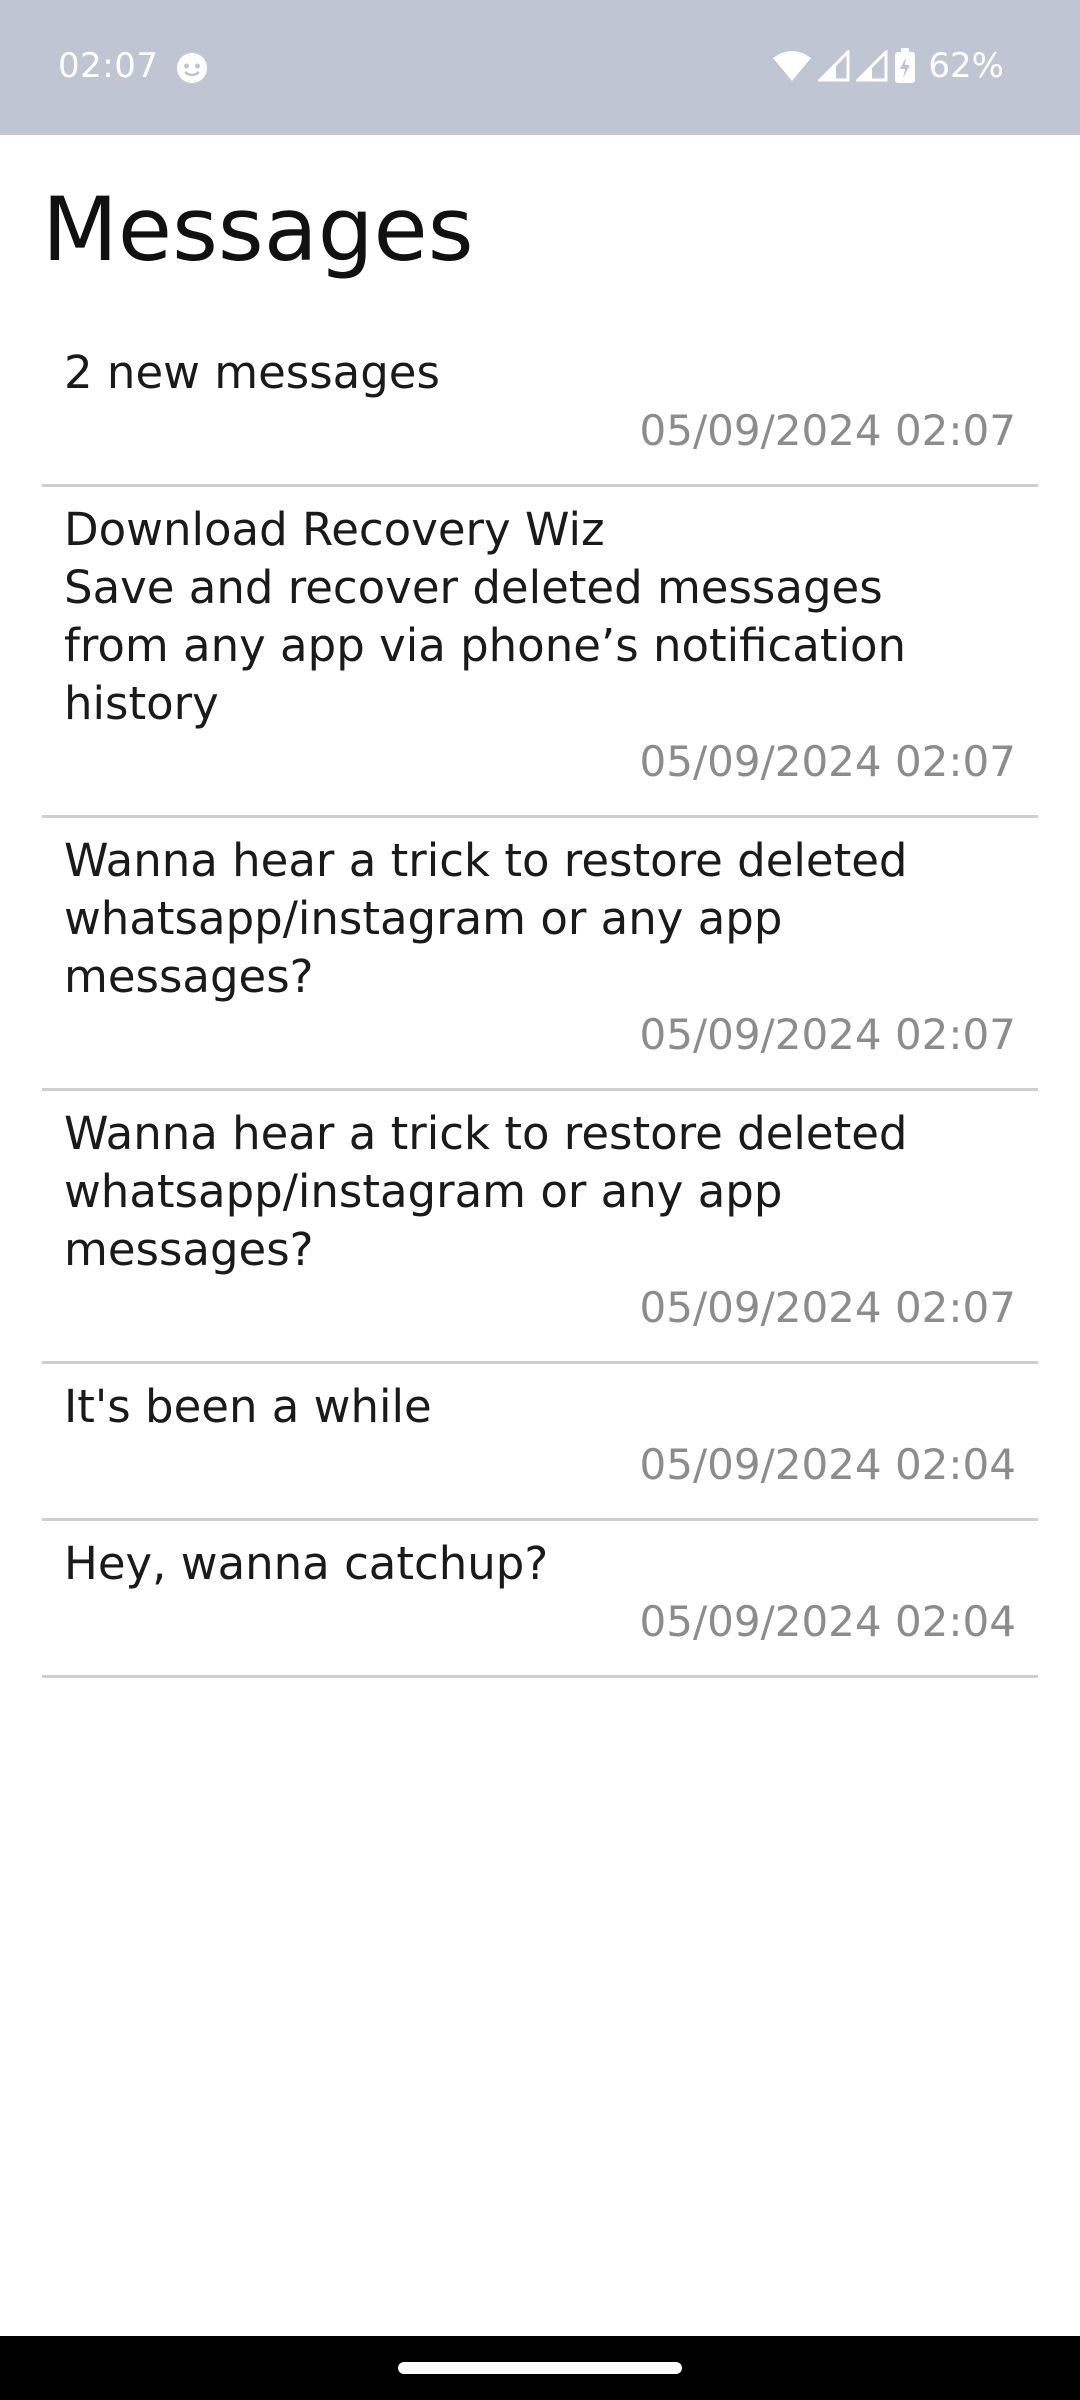 This screenshot has height=2400, width=1080. Describe the element at coordinates (905, 66) in the screenshot. I see `battery-charging-icon` at that location.